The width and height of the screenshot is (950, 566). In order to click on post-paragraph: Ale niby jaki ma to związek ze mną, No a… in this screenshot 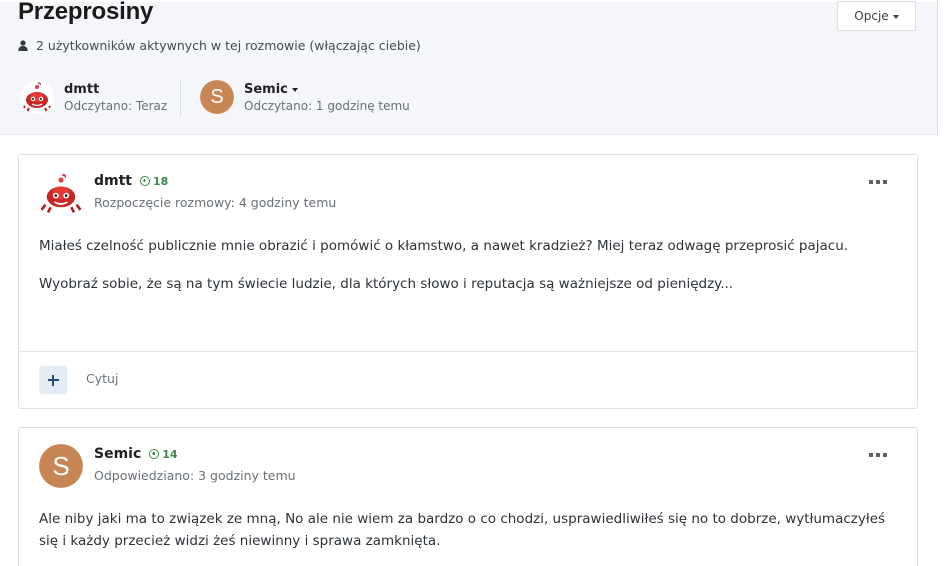, I will do `click(462, 530)`.